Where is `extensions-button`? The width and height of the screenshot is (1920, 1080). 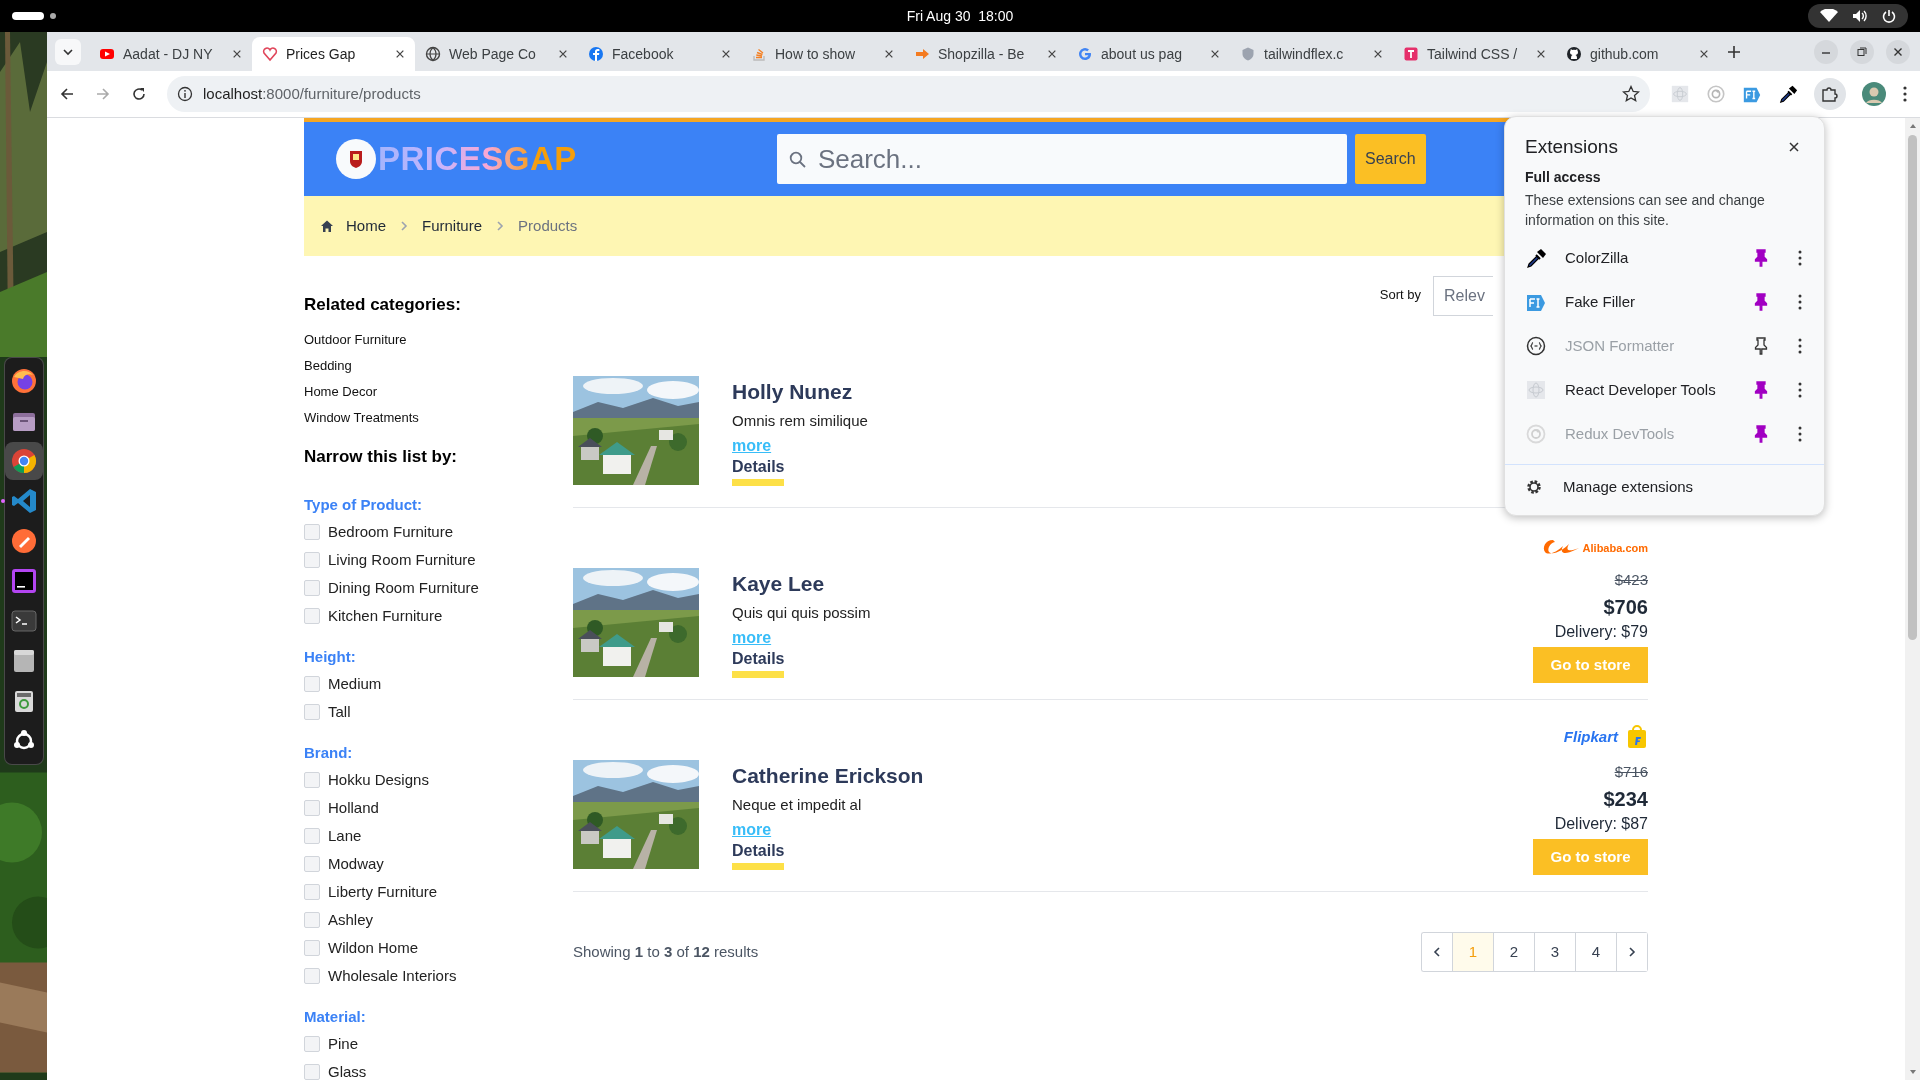
extensions-button is located at coordinates (1830, 94).